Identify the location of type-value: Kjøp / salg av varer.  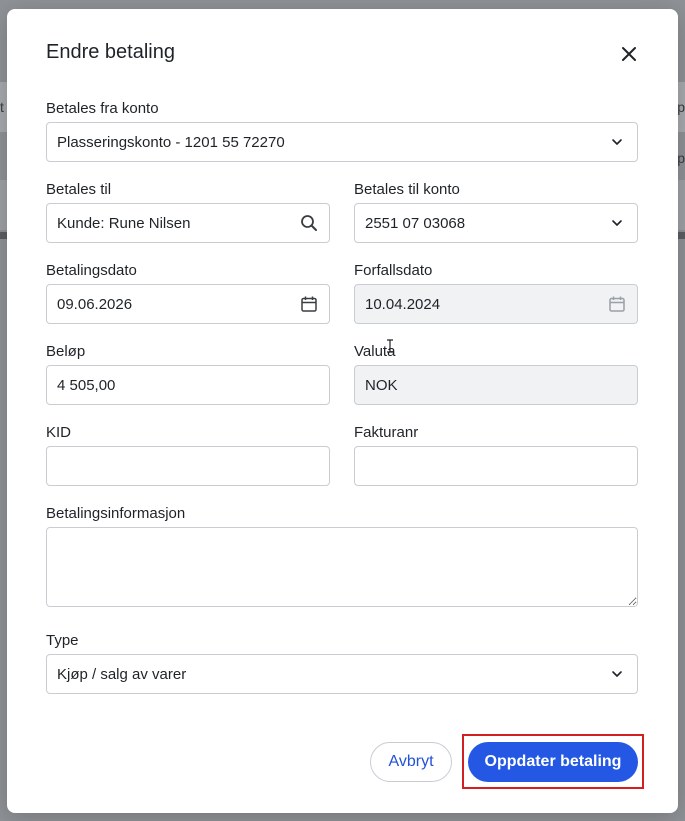
(122, 674).